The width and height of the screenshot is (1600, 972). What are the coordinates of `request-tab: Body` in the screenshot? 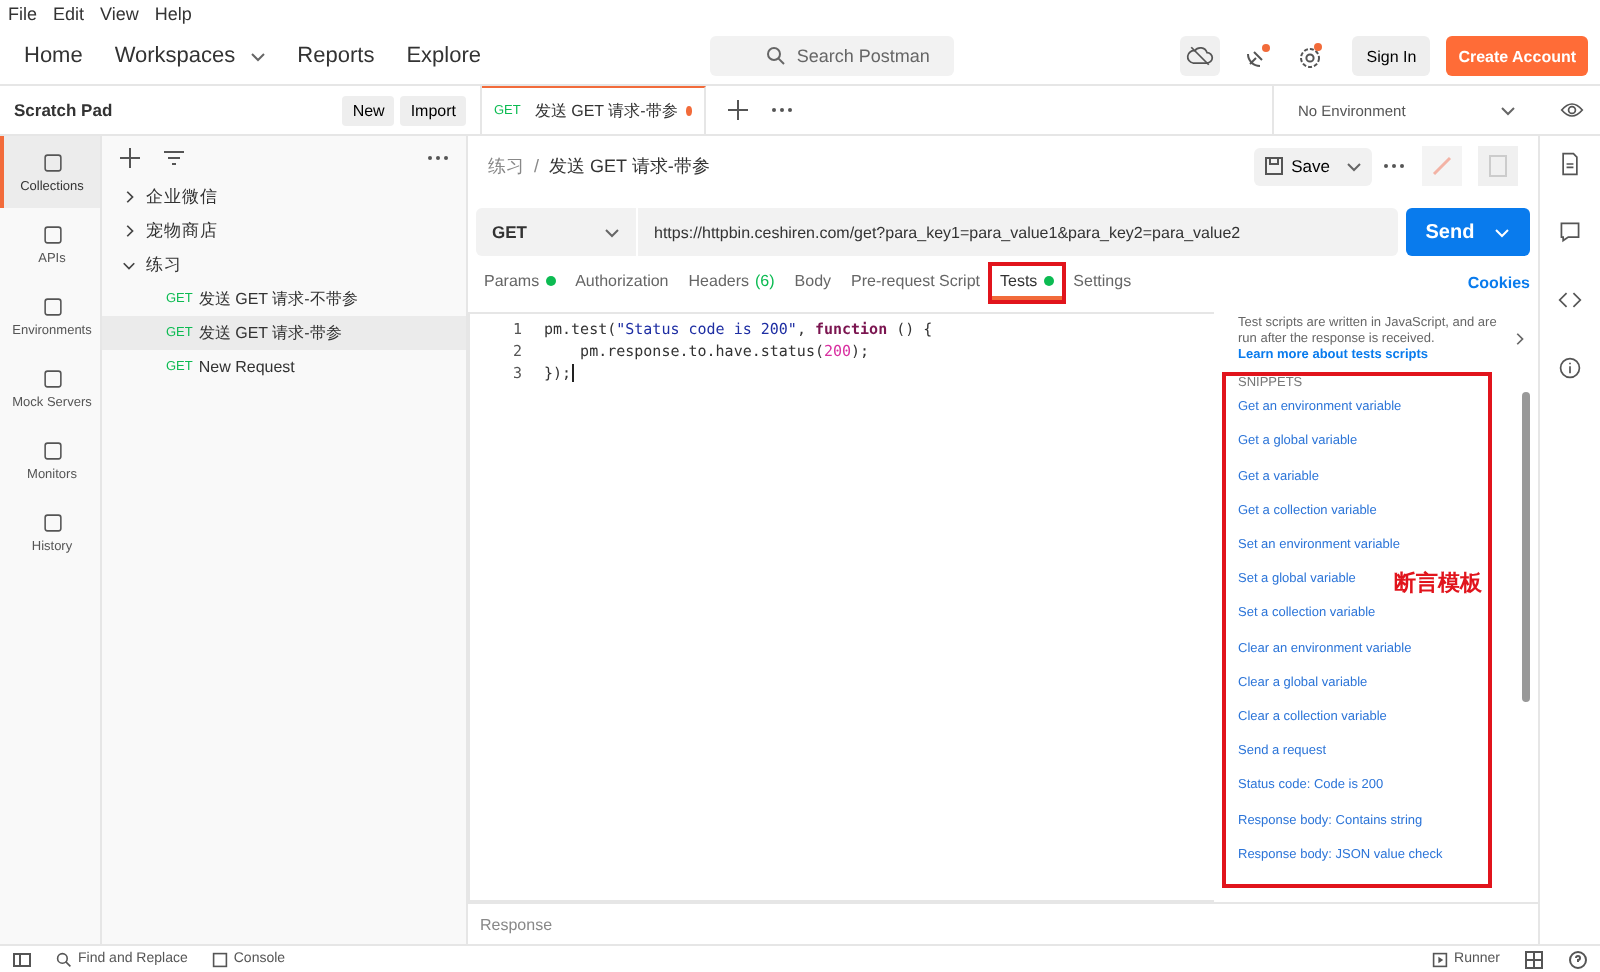 It's located at (813, 282).